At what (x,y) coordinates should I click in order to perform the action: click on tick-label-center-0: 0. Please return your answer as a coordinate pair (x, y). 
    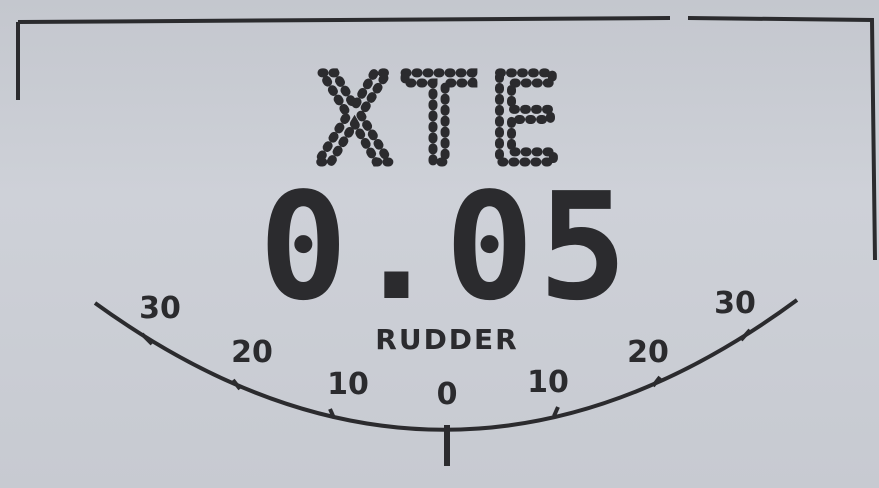
    Looking at the image, I should click on (447, 394).